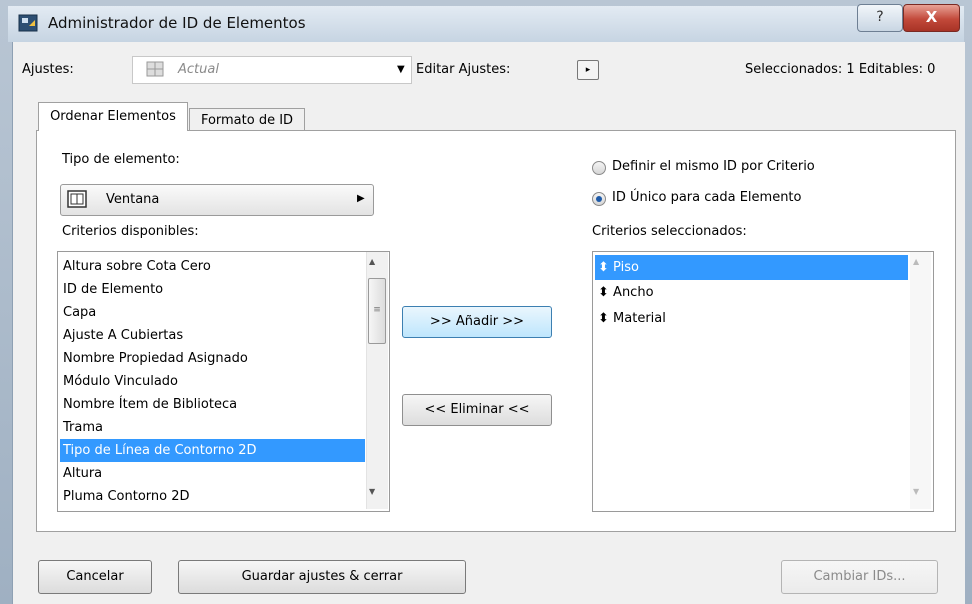 The image size is (972, 604). Describe the element at coordinates (212, 427) in the screenshot. I see `list-item: Trama` at that location.